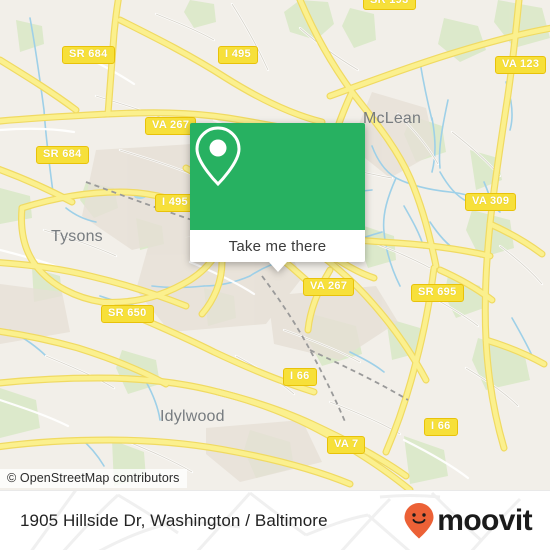 This screenshot has width=550, height=550. I want to click on road-shield: VA 123, so click(521, 65).